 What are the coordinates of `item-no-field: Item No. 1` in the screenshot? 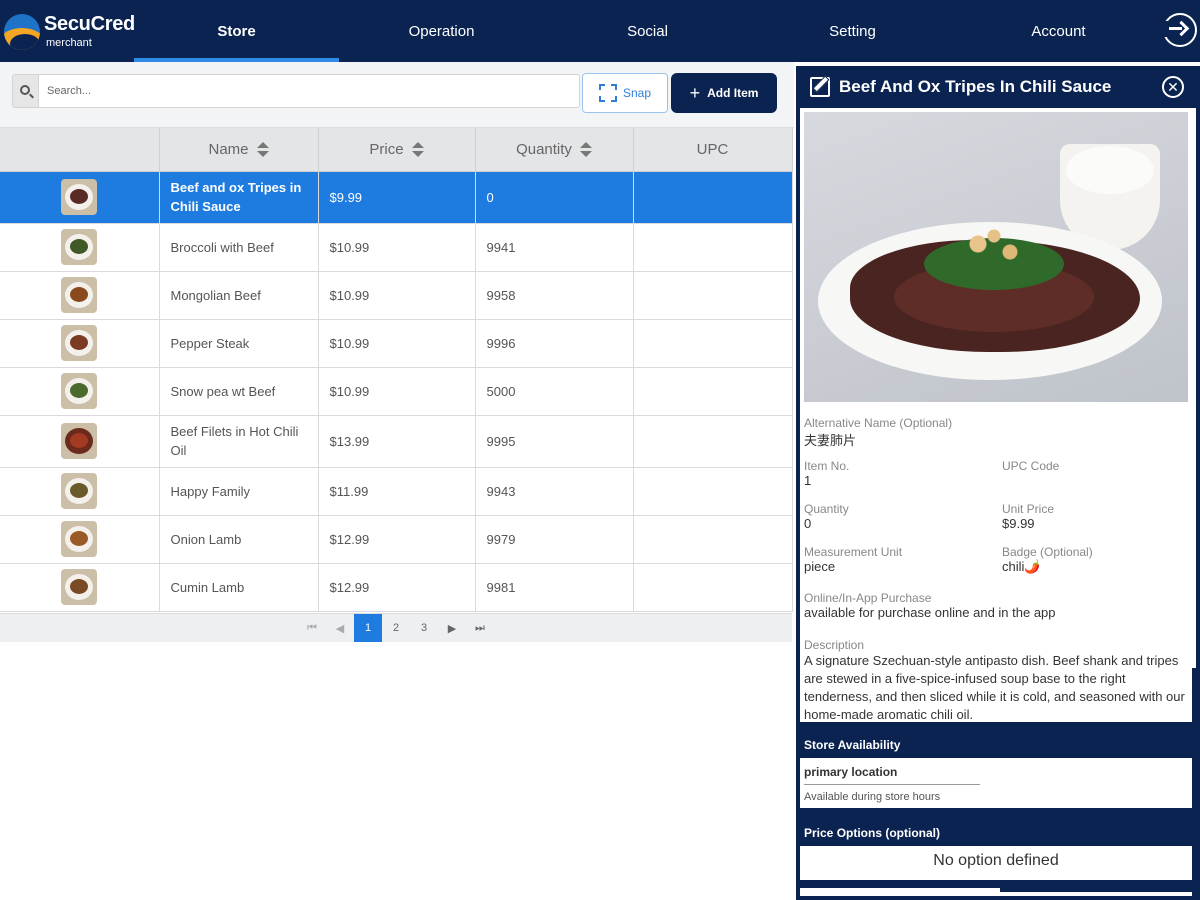 It's located at (826, 473).